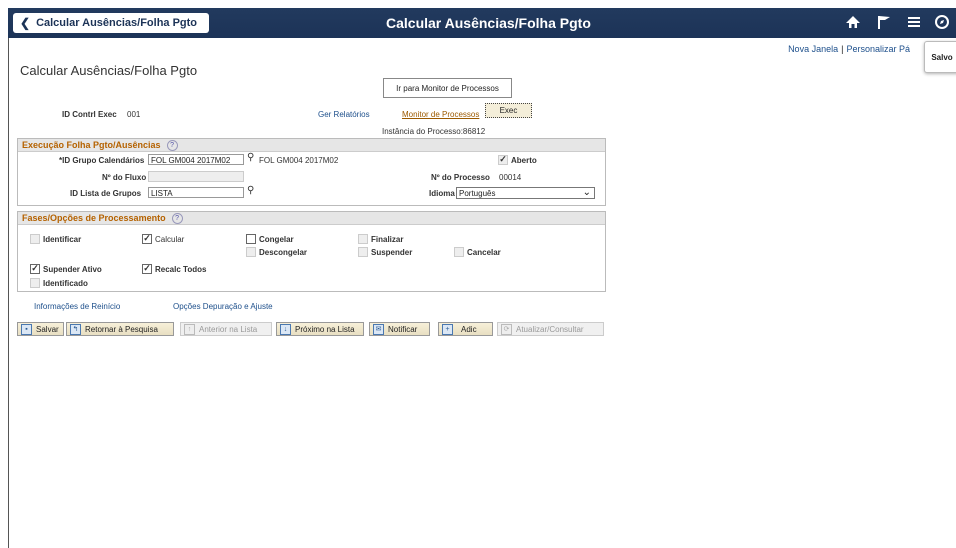 This screenshot has height=548, width=956. I want to click on add-label: Adic, so click(469, 329).